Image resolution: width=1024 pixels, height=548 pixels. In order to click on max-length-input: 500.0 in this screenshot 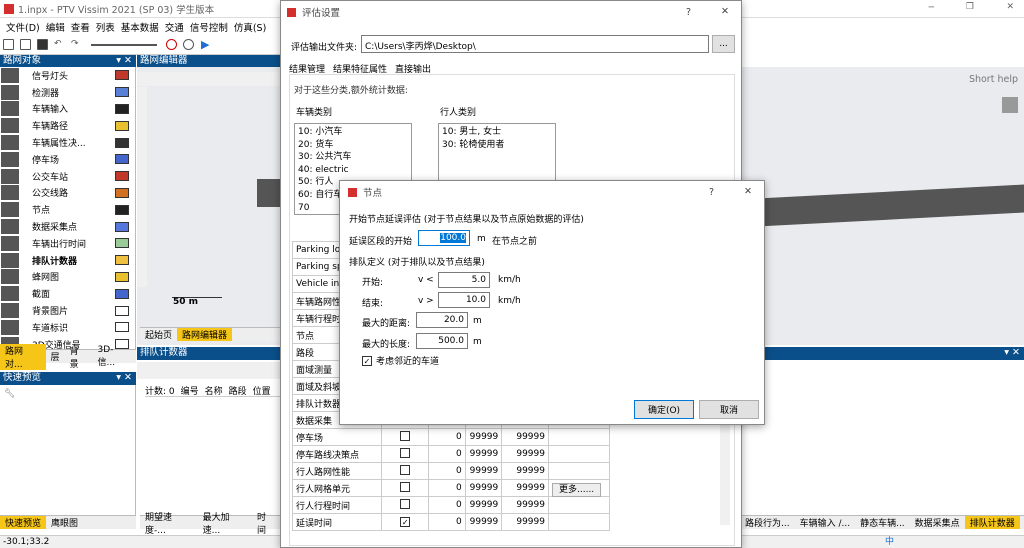, I will do `click(442, 341)`.